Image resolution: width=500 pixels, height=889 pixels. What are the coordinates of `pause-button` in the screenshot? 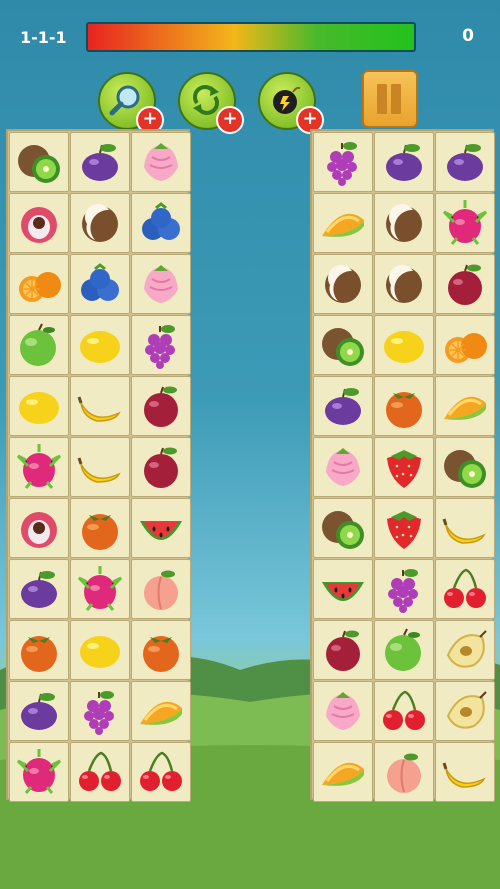 It's located at (390, 99).